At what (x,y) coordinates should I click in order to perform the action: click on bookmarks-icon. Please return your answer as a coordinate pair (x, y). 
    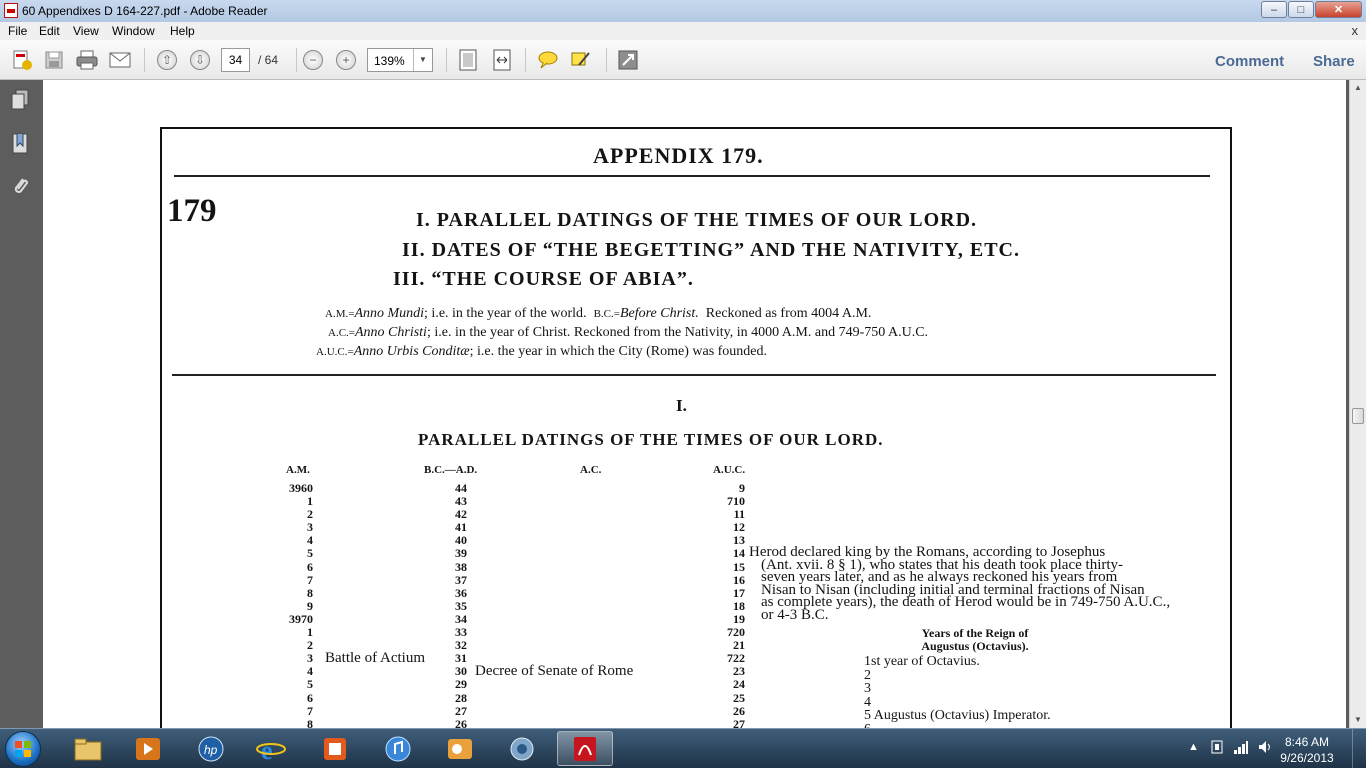
    Looking at the image, I should click on (20, 144).